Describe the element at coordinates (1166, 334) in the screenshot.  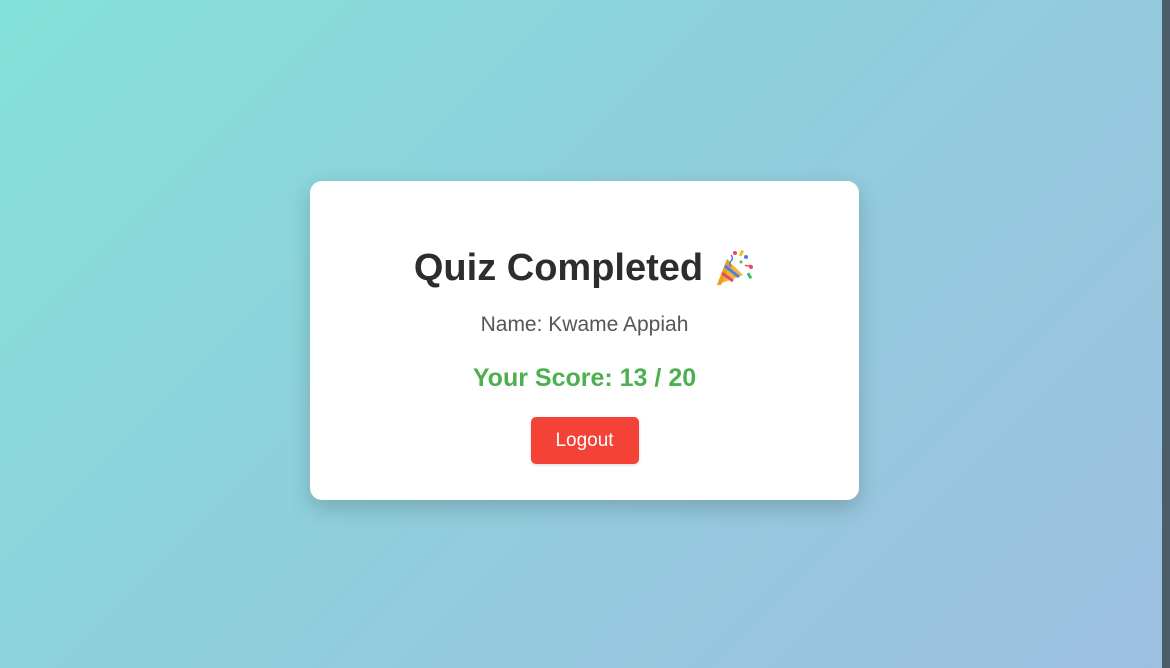
I see `window-edge` at that location.